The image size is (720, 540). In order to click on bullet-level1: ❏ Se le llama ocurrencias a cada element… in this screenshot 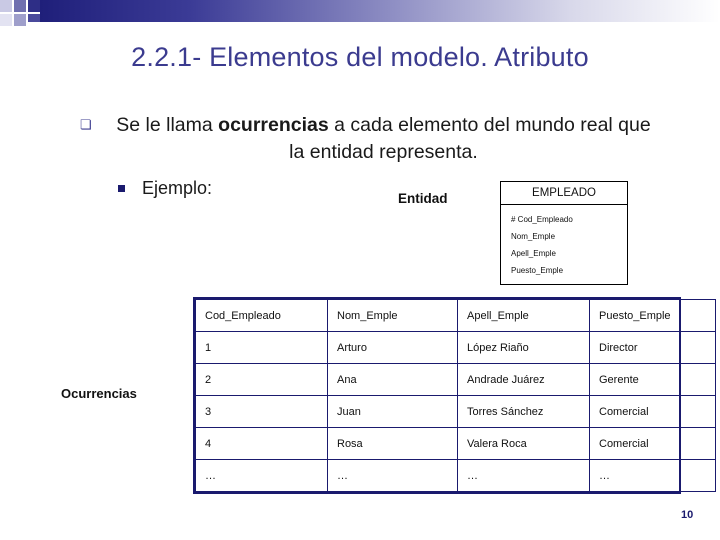, I will do `click(375, 139)`.